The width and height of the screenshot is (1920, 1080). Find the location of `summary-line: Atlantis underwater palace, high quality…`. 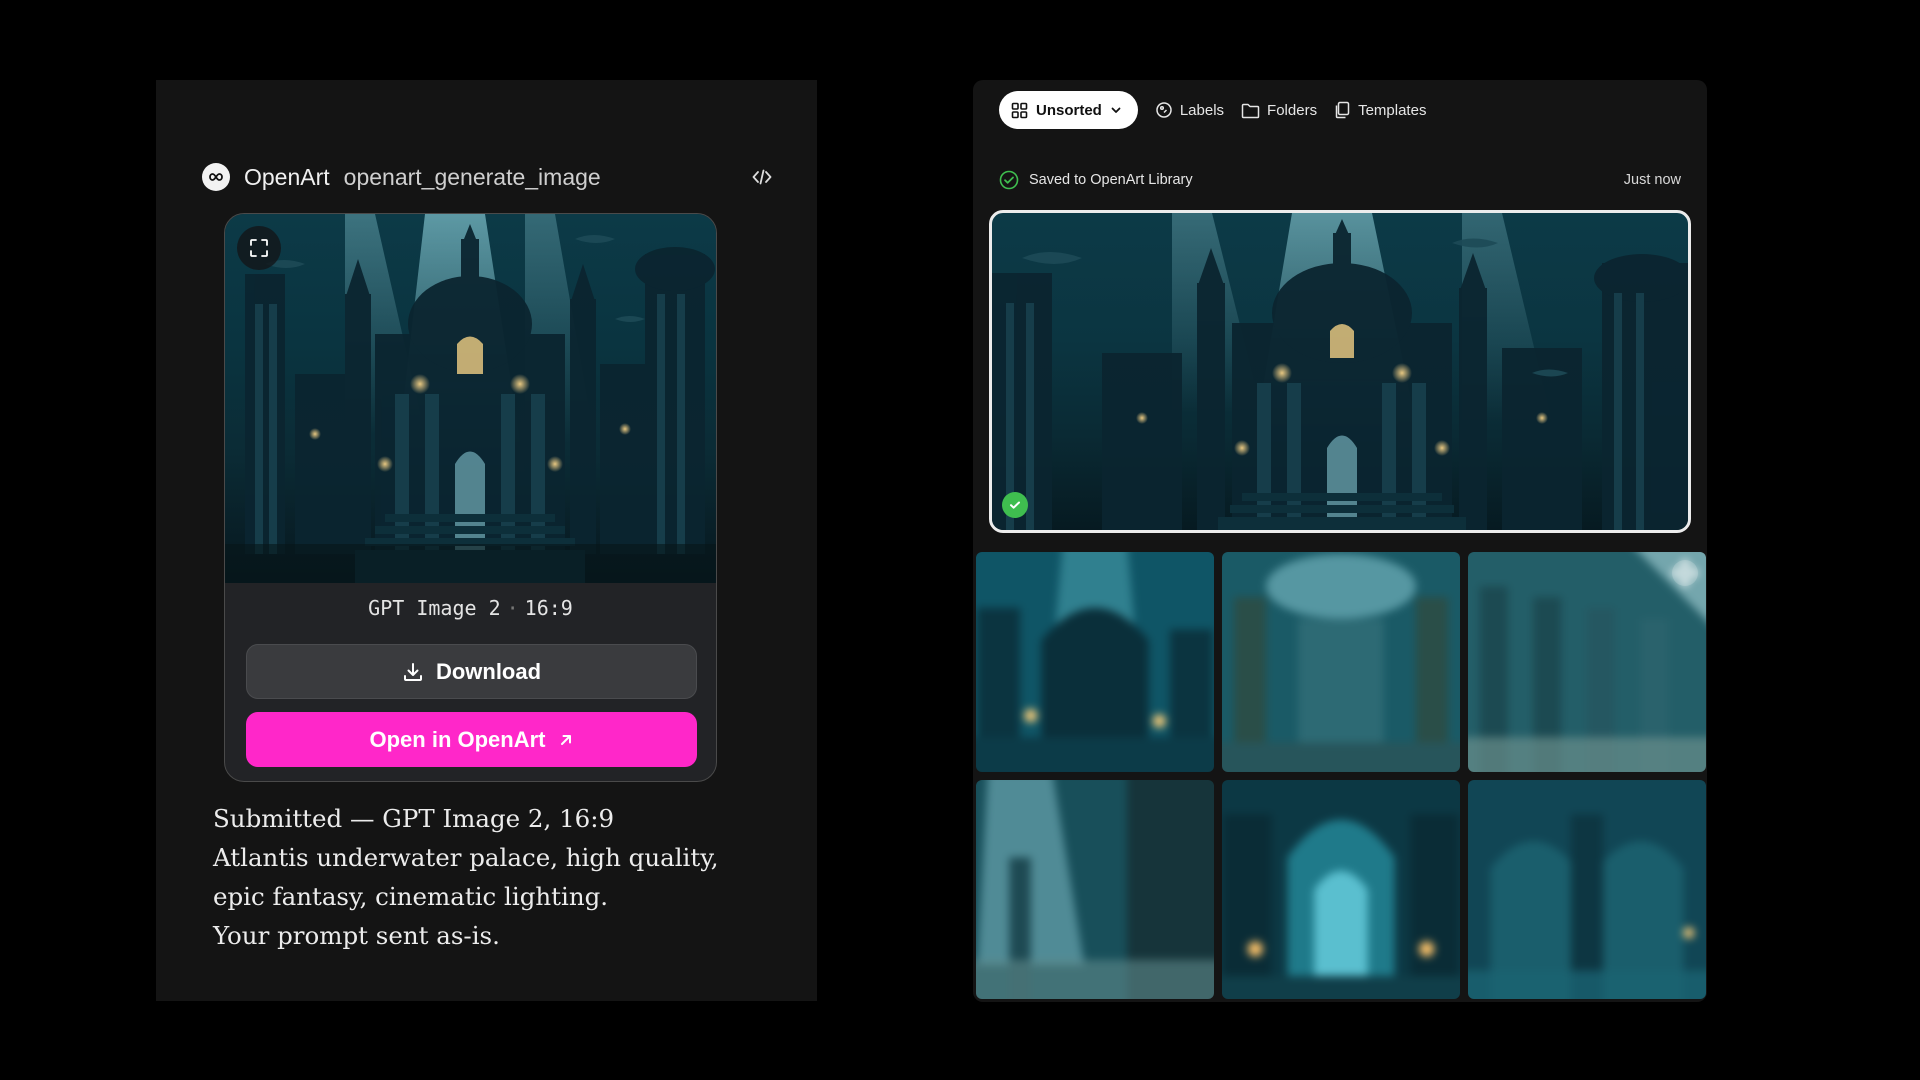

summary-line: Atlantis underwater palace, high quality… is located at coordinates (466, 857).